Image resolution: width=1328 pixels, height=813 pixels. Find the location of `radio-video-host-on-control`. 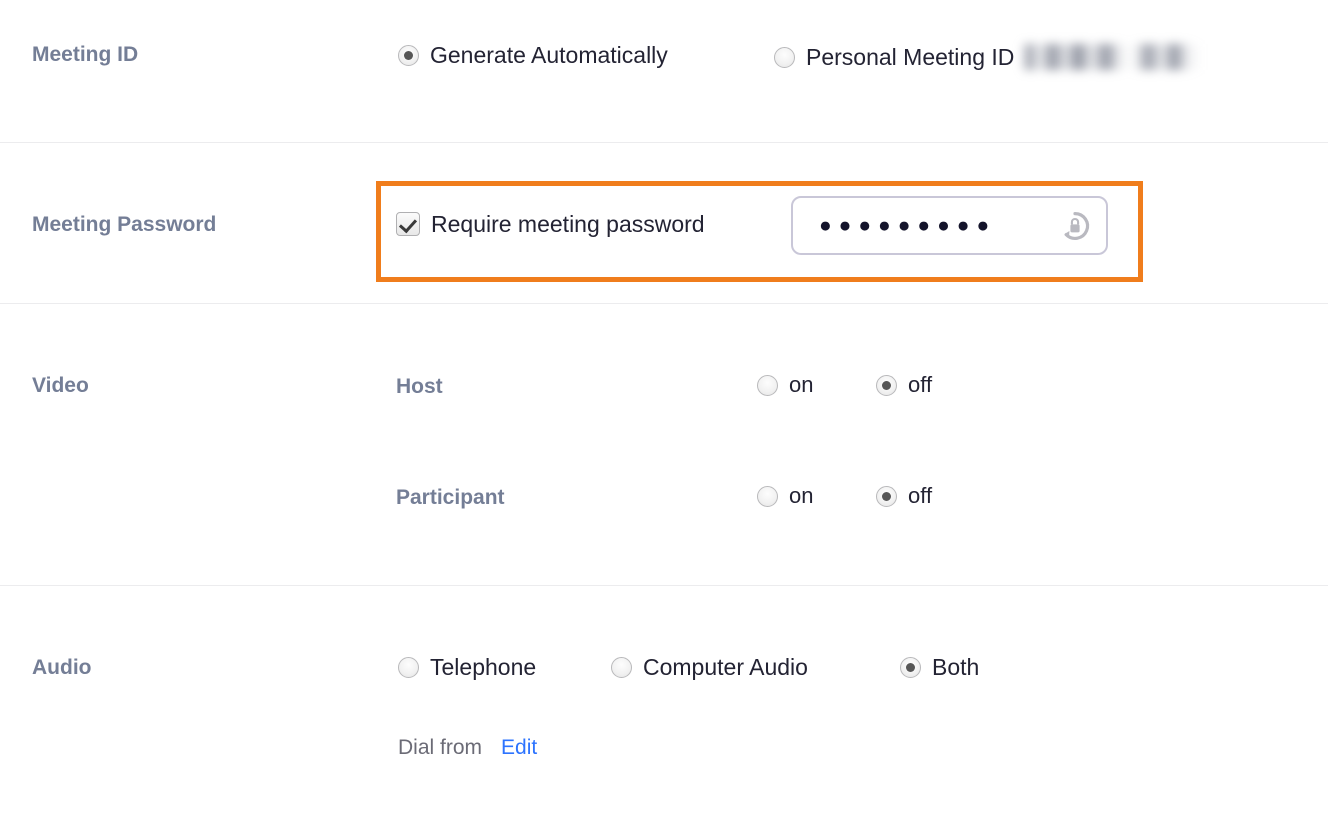

radio-video-host-on-control is located at coordinates (767, 385).